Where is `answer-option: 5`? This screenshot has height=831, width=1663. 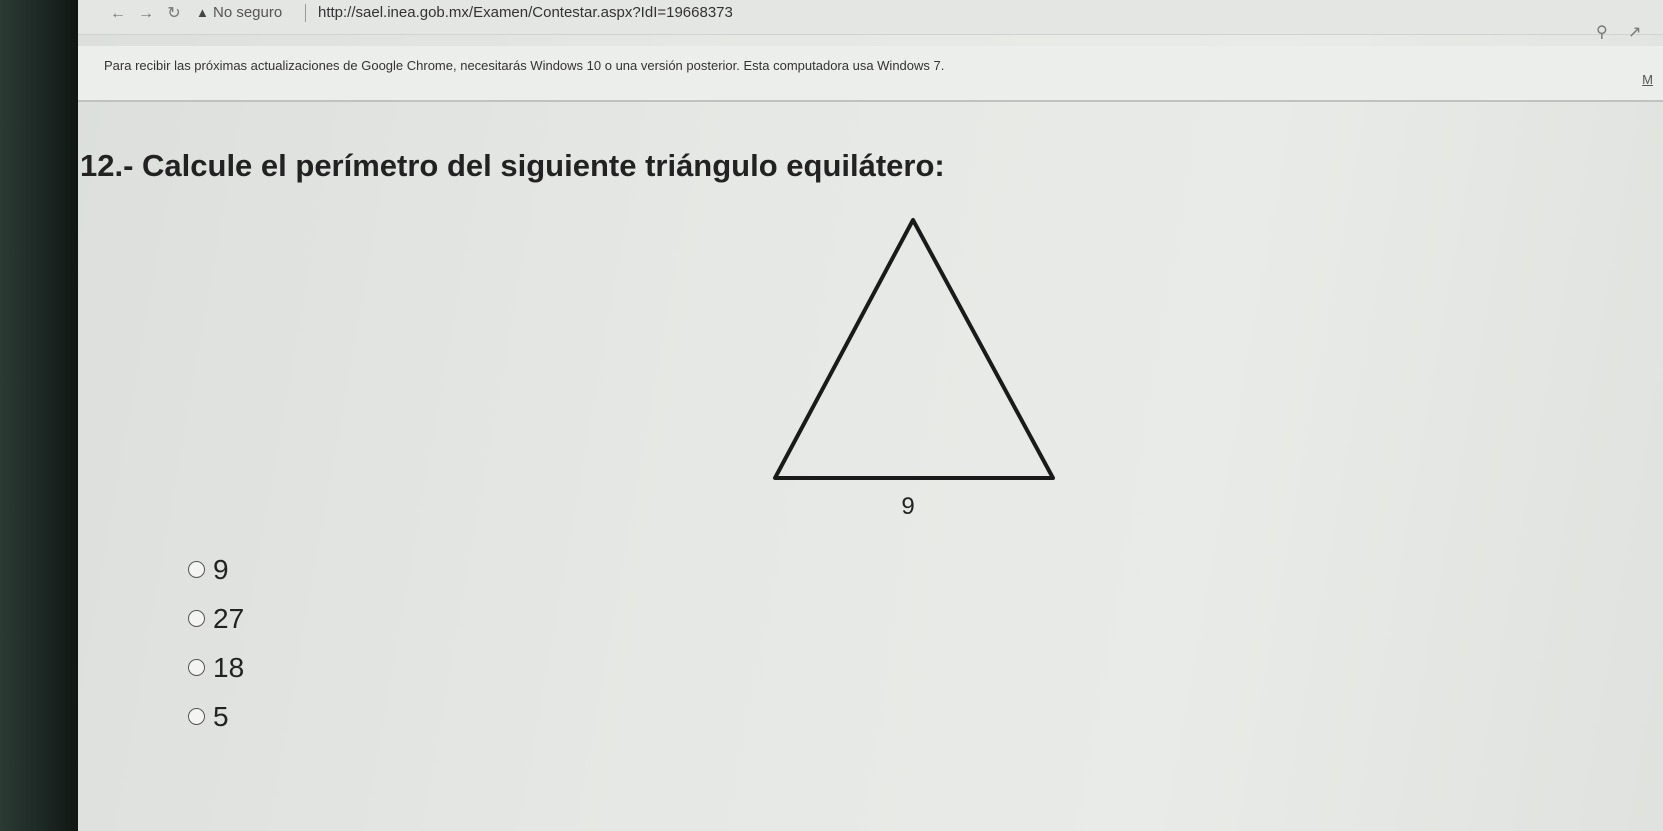 answer-option: 5 is located at coordinates (216, 716).